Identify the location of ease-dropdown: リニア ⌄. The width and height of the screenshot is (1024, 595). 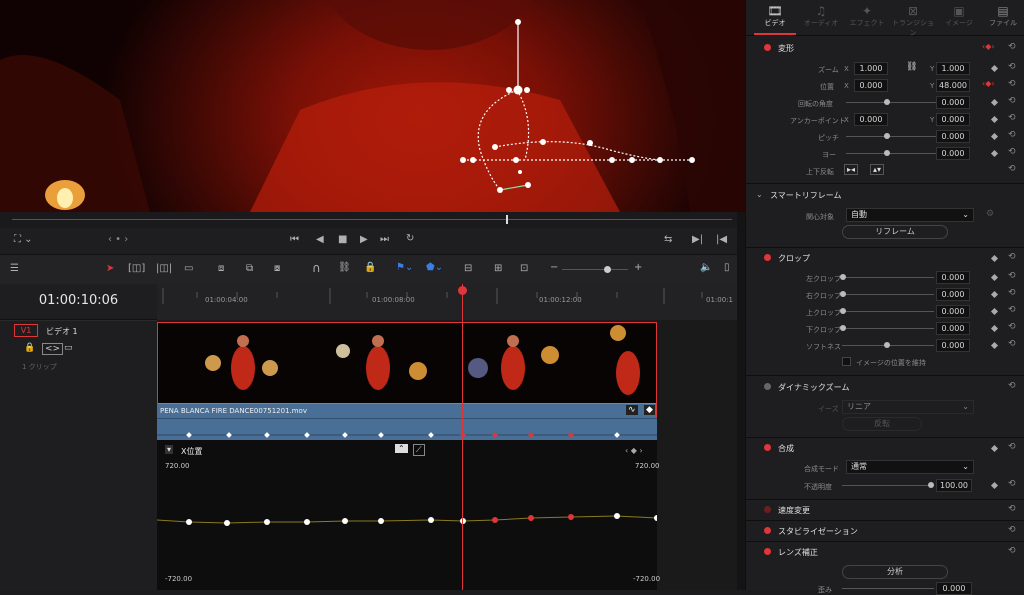
(908, 407).